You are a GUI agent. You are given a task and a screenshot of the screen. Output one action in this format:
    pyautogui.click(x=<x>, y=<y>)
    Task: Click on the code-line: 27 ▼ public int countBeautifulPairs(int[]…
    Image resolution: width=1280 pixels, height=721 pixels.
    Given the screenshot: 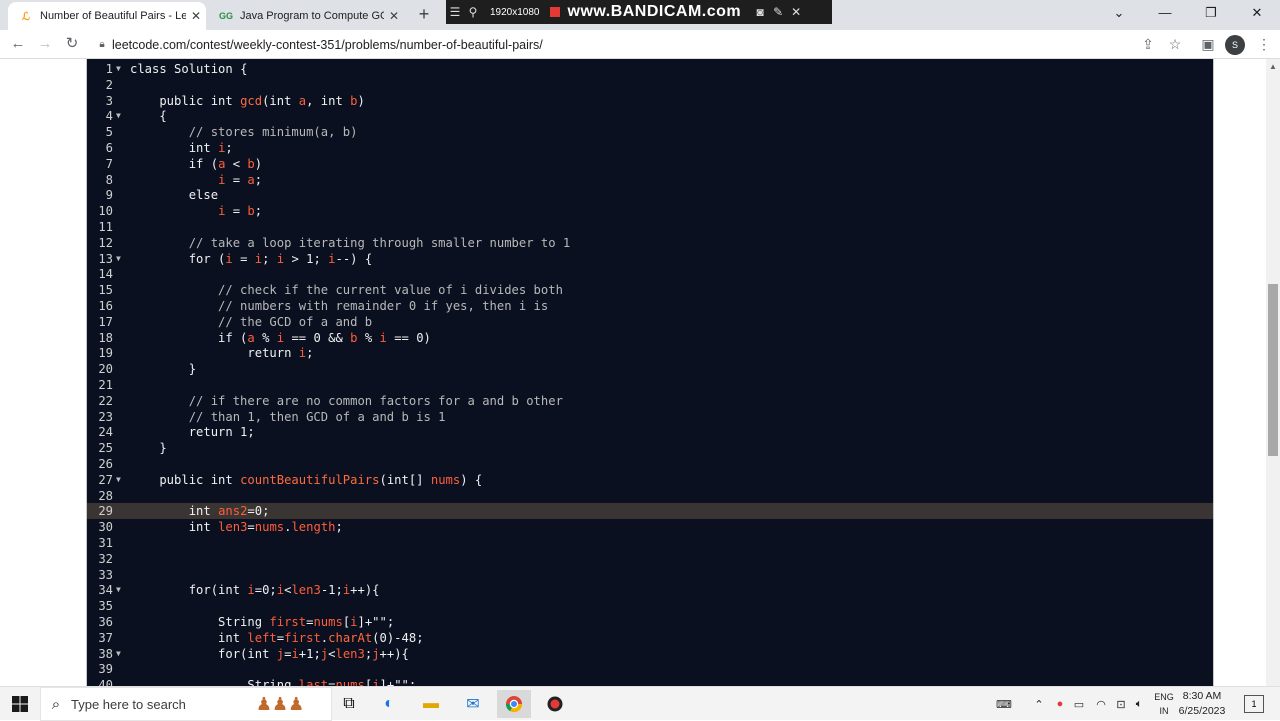 What is the action you would take?
    pyautogui.click(x=650, y=480)
    